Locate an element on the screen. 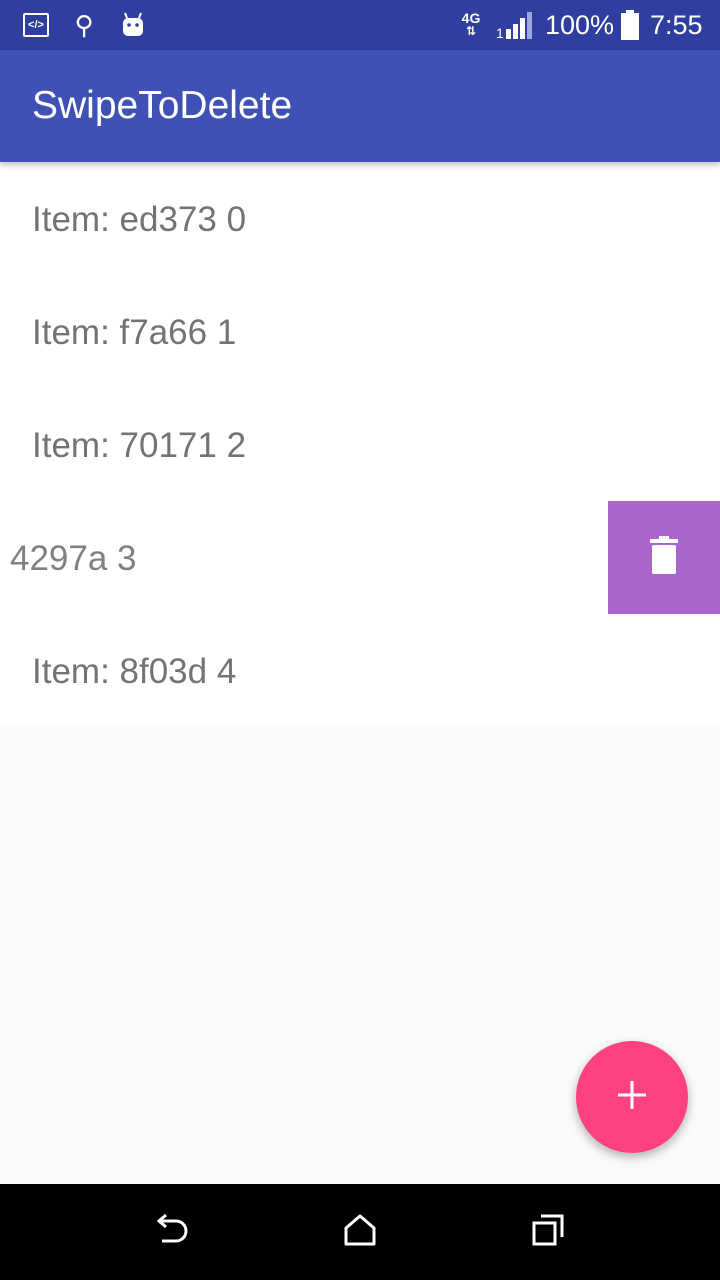 Image resolution: width=720 pixels, height=1280 pixels. status-bar: </> ⚲ 4G ⇅ 1 100% 7:55 is located at coordinates (360, 25).